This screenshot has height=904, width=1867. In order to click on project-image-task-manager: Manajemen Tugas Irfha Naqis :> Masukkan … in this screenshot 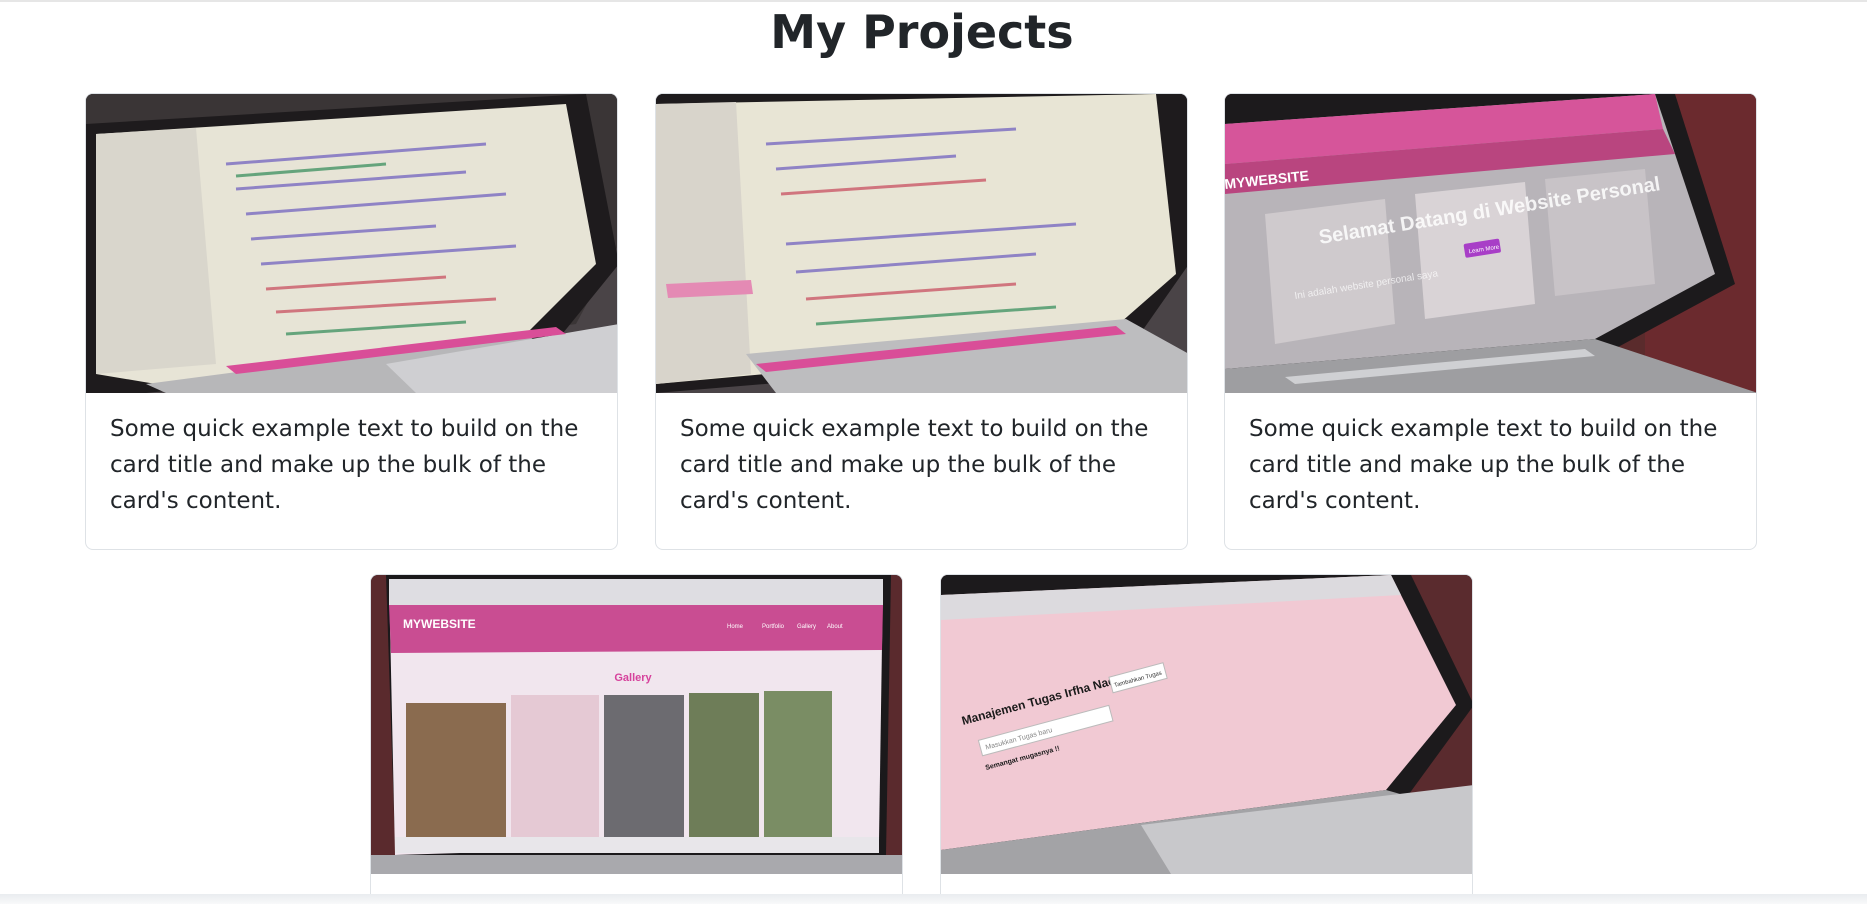, I will do `click(1206, 724)`.